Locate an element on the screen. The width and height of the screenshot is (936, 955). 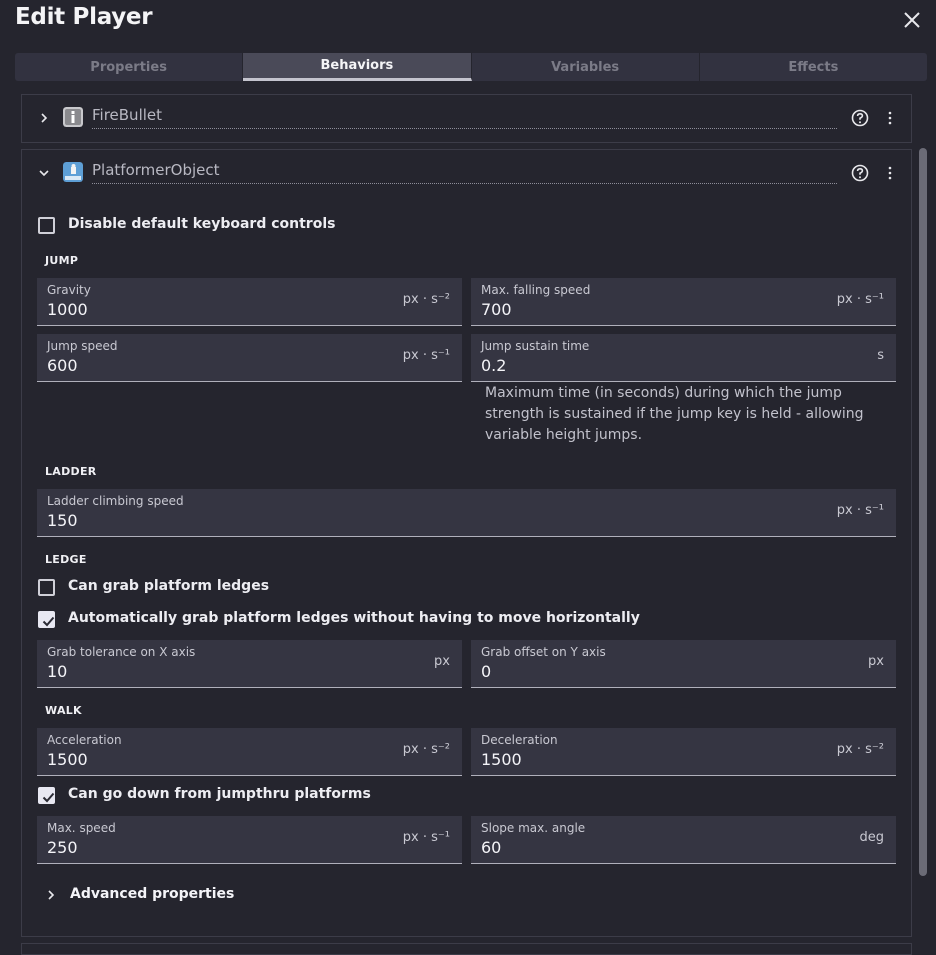
section-ladder: LADDER is located at coordinates (71, 471).